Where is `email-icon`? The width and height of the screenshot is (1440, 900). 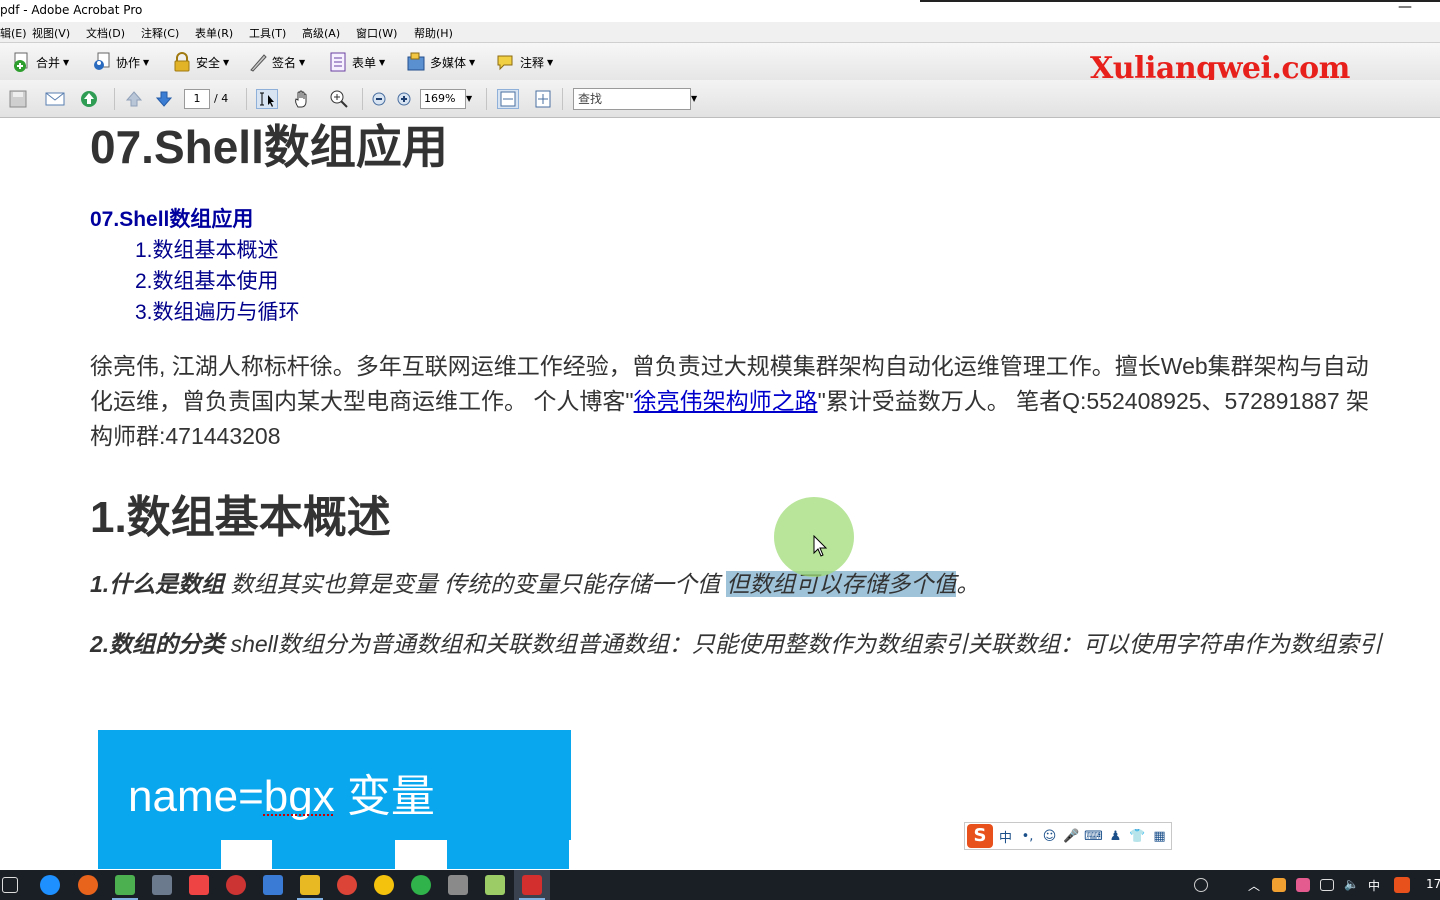
email-icon is located at coordinates (55, 99).